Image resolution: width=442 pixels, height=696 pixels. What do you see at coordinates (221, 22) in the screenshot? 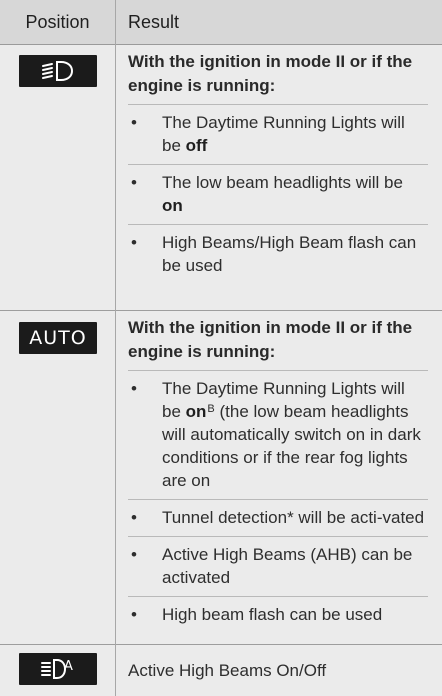
I see `table-header: Position Result` at bounding box center [221, 22].